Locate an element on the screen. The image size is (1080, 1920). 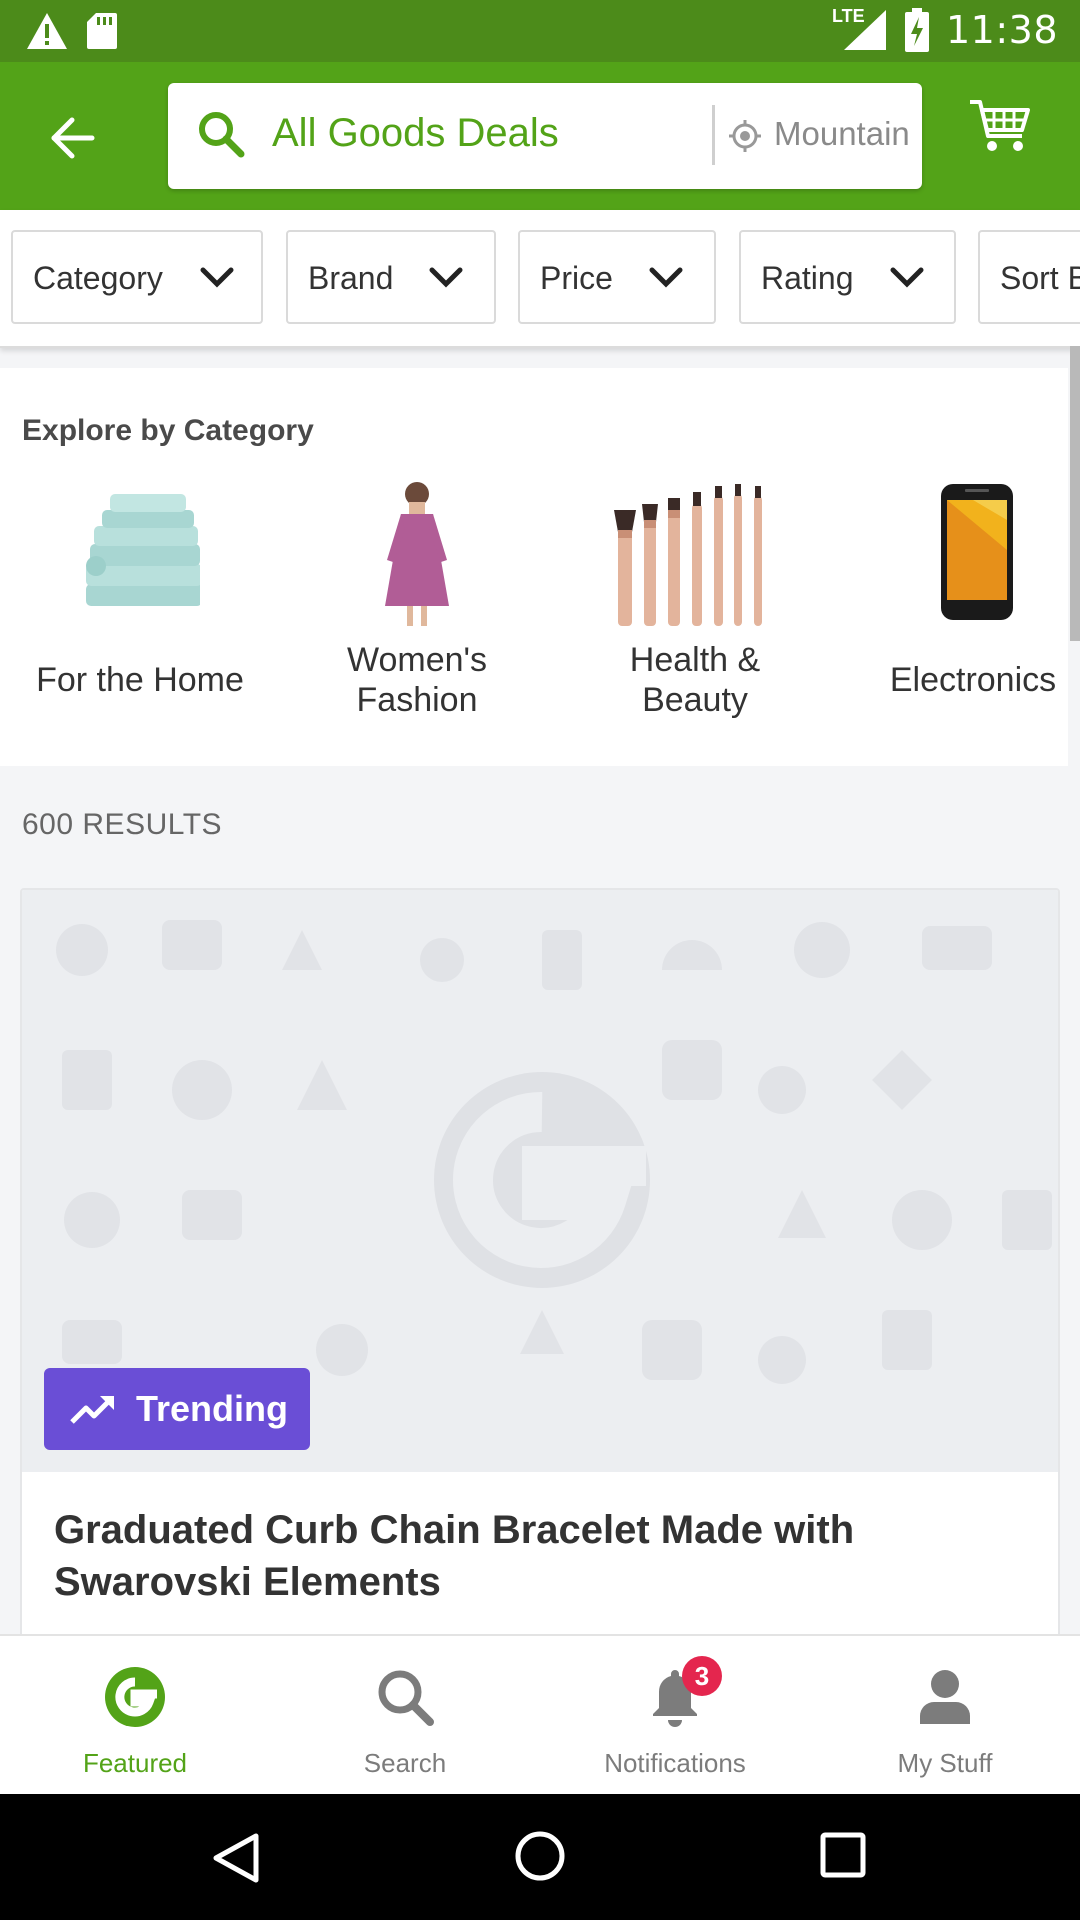
filter-label: Sort By is located at coordinates (1040, 278).